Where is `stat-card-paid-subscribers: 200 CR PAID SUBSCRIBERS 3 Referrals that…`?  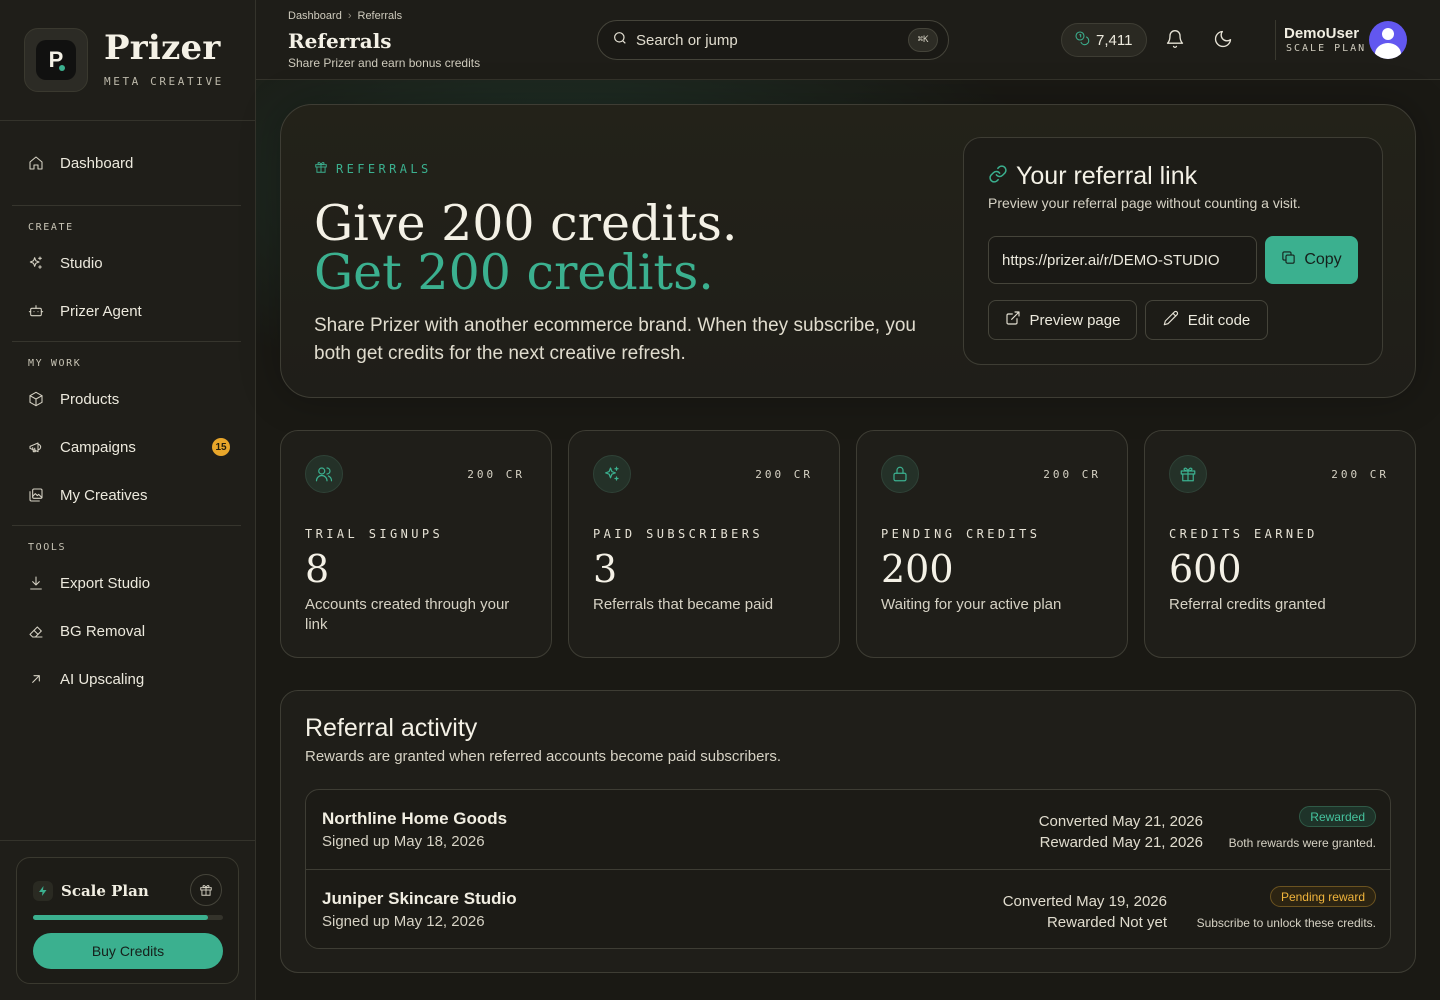 stat-card-paid-subscribers: 200 CR PAID SUBSCRIBERS 3 Referrals that… is located at coordinates (704, 544).